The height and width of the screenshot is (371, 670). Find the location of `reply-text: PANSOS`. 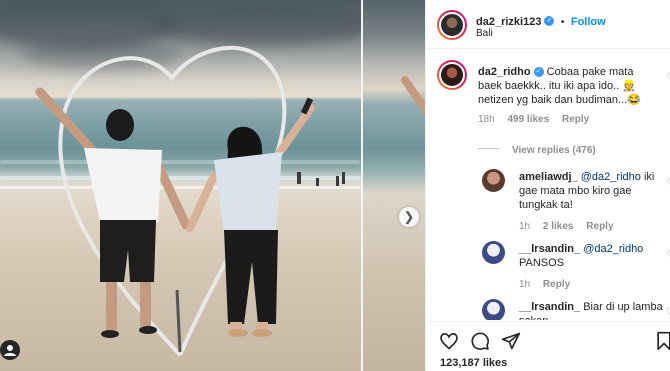

reply-text: PANSOS is located at coordinates (542, 263).